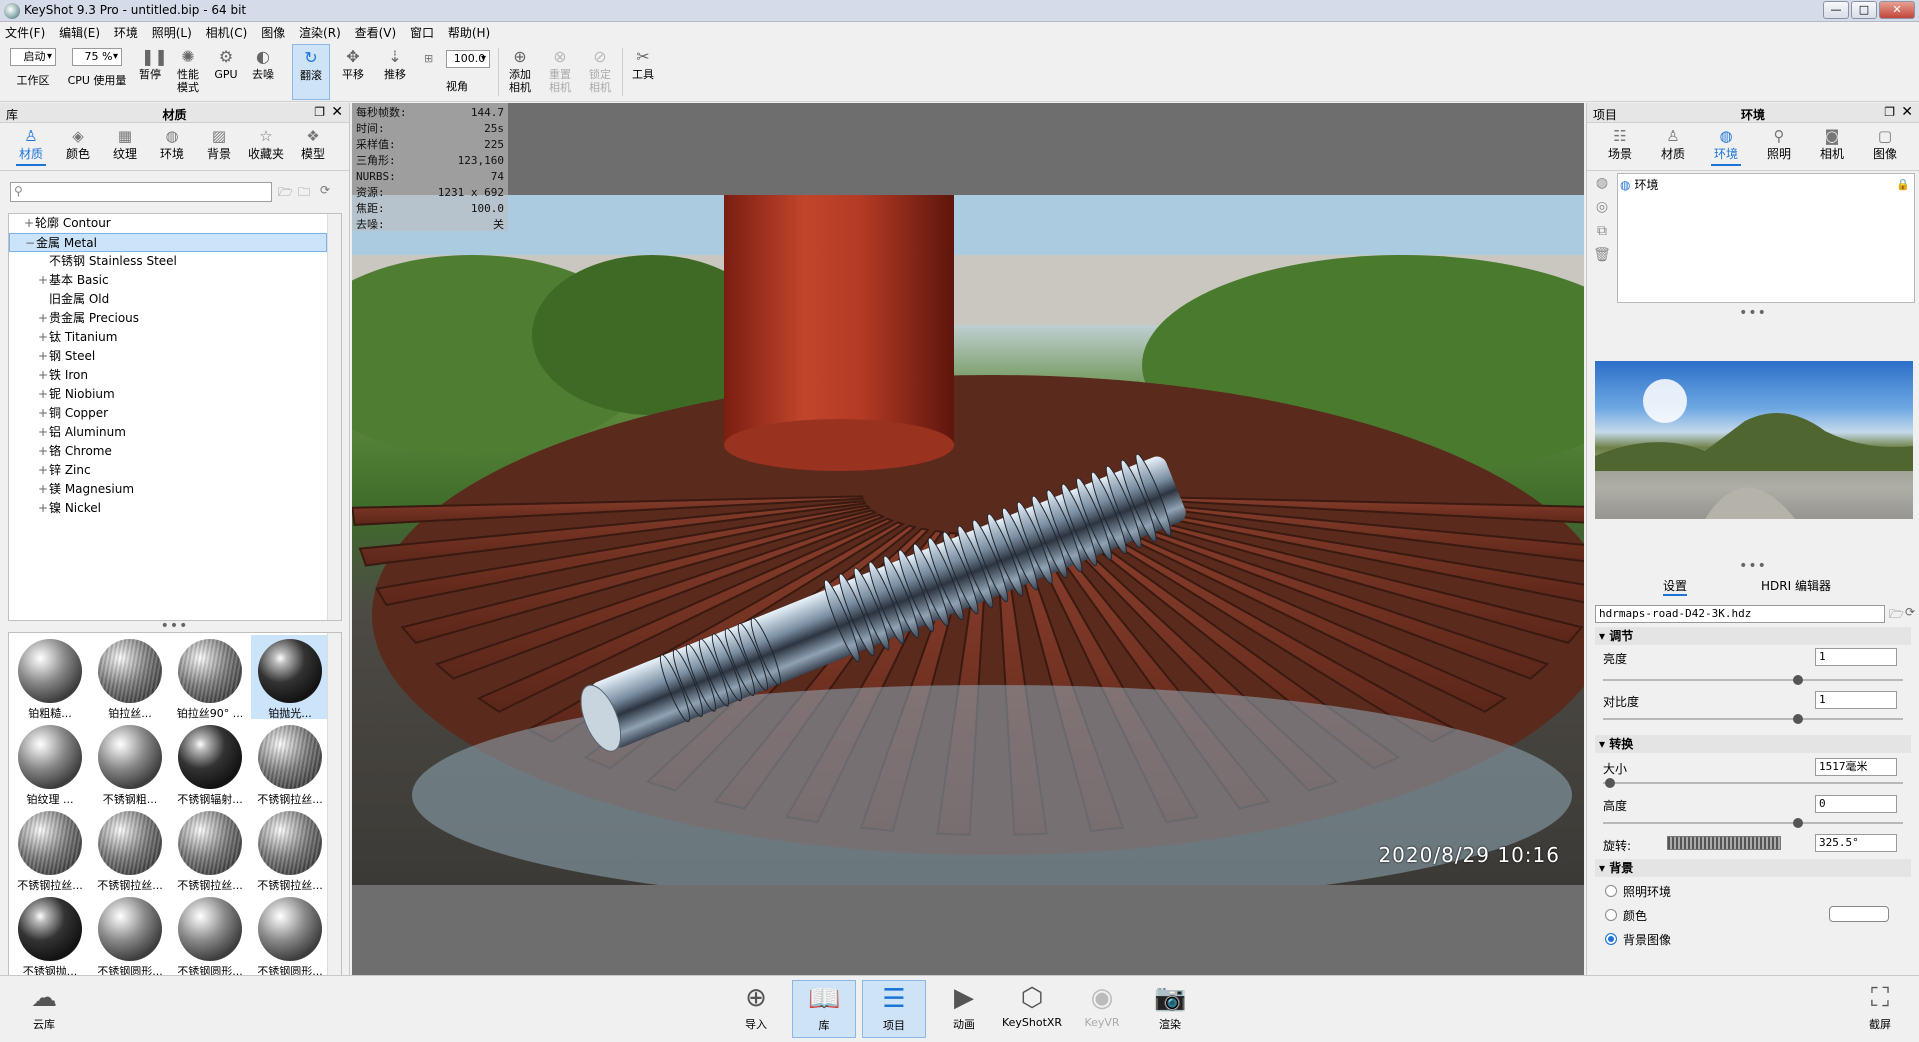 The image size is (1919, 1042). Describe the element at coordinates (894, 1009) in the screenshot. I see `project-button: ☰ 项目` at that location.